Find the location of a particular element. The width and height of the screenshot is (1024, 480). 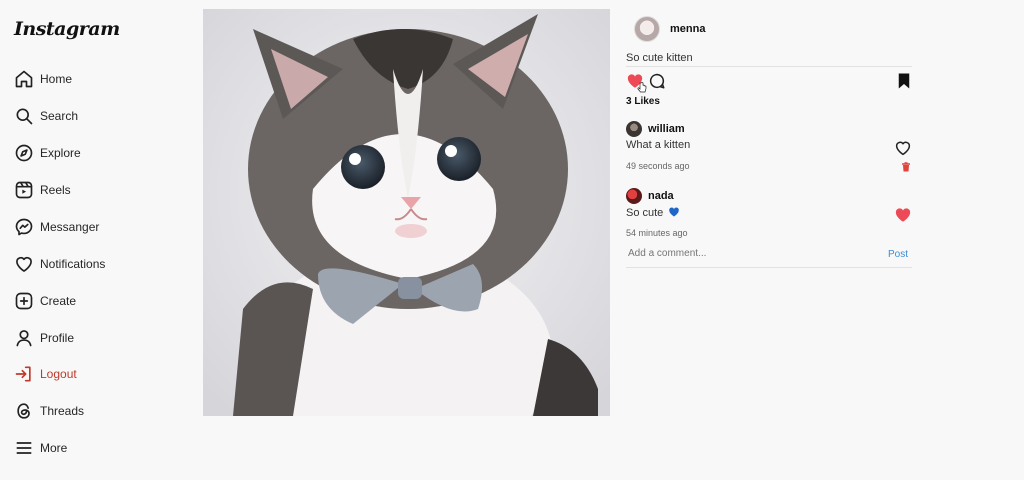

comment-like-filled-heart-icon is located at coordinates (903, 215).